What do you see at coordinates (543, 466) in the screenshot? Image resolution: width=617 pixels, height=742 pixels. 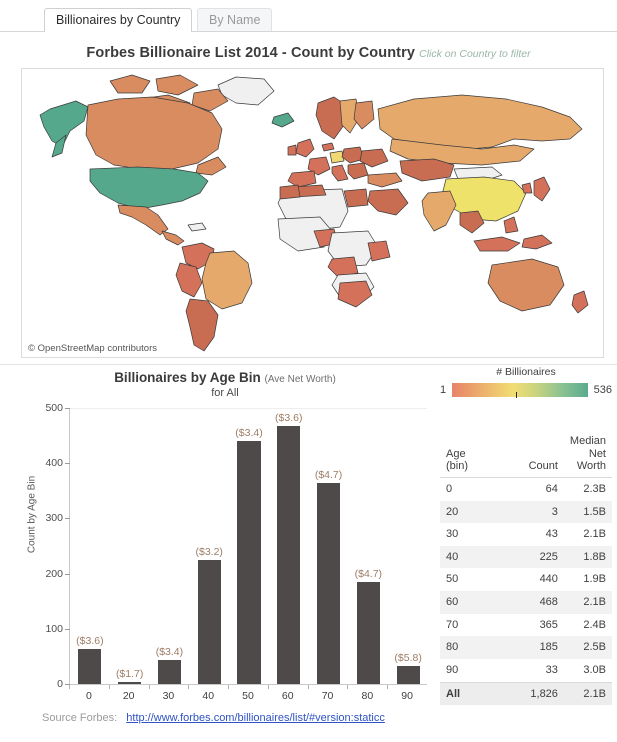 I see `col-count-label: Count` at bounding box center [543, 466].